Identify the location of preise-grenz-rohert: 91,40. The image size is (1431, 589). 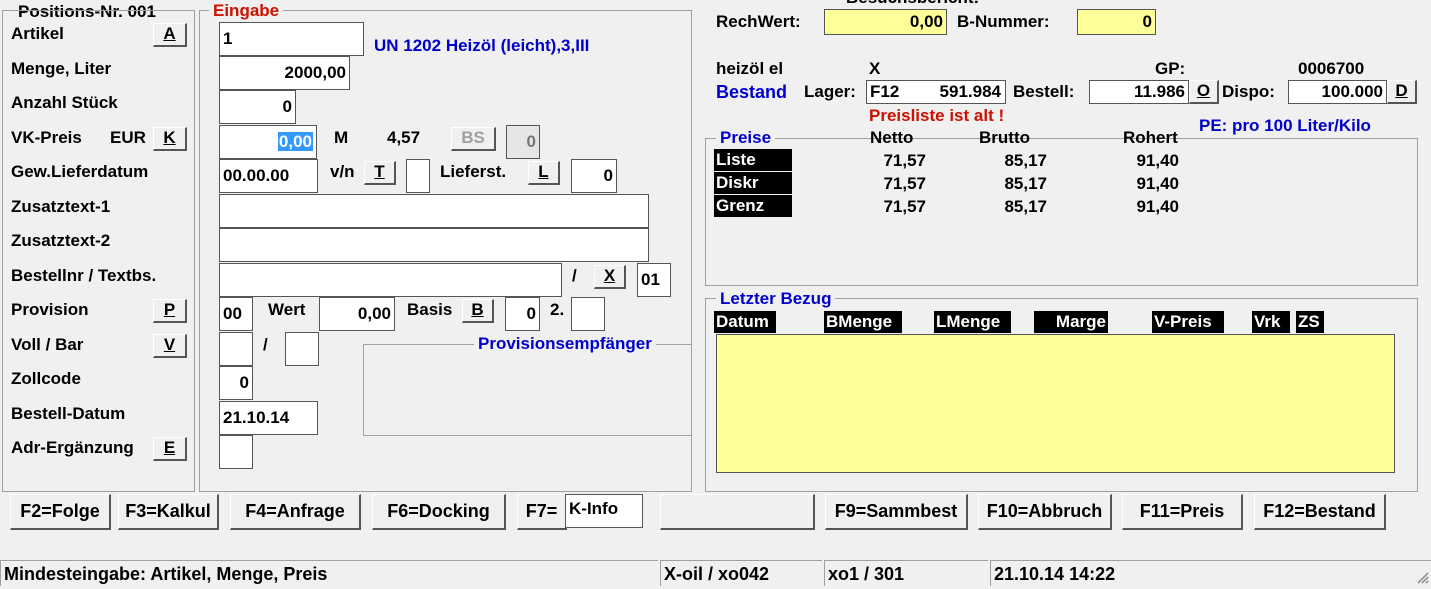
(1157, 206).